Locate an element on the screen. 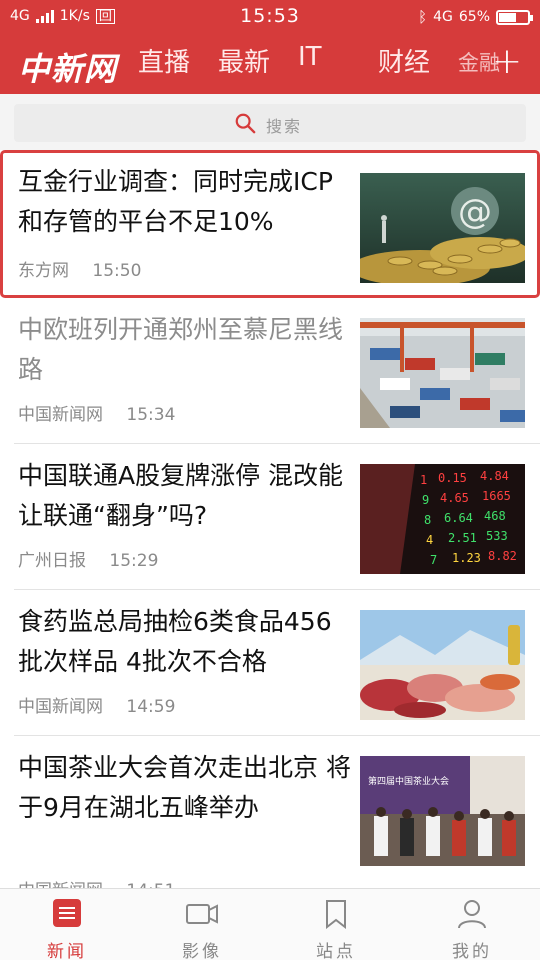 Image resolution: width=540 pixels, height=960 pixels. news-thumbnail: 第四届中国茶业大会 is located at coordinates (442, 811).